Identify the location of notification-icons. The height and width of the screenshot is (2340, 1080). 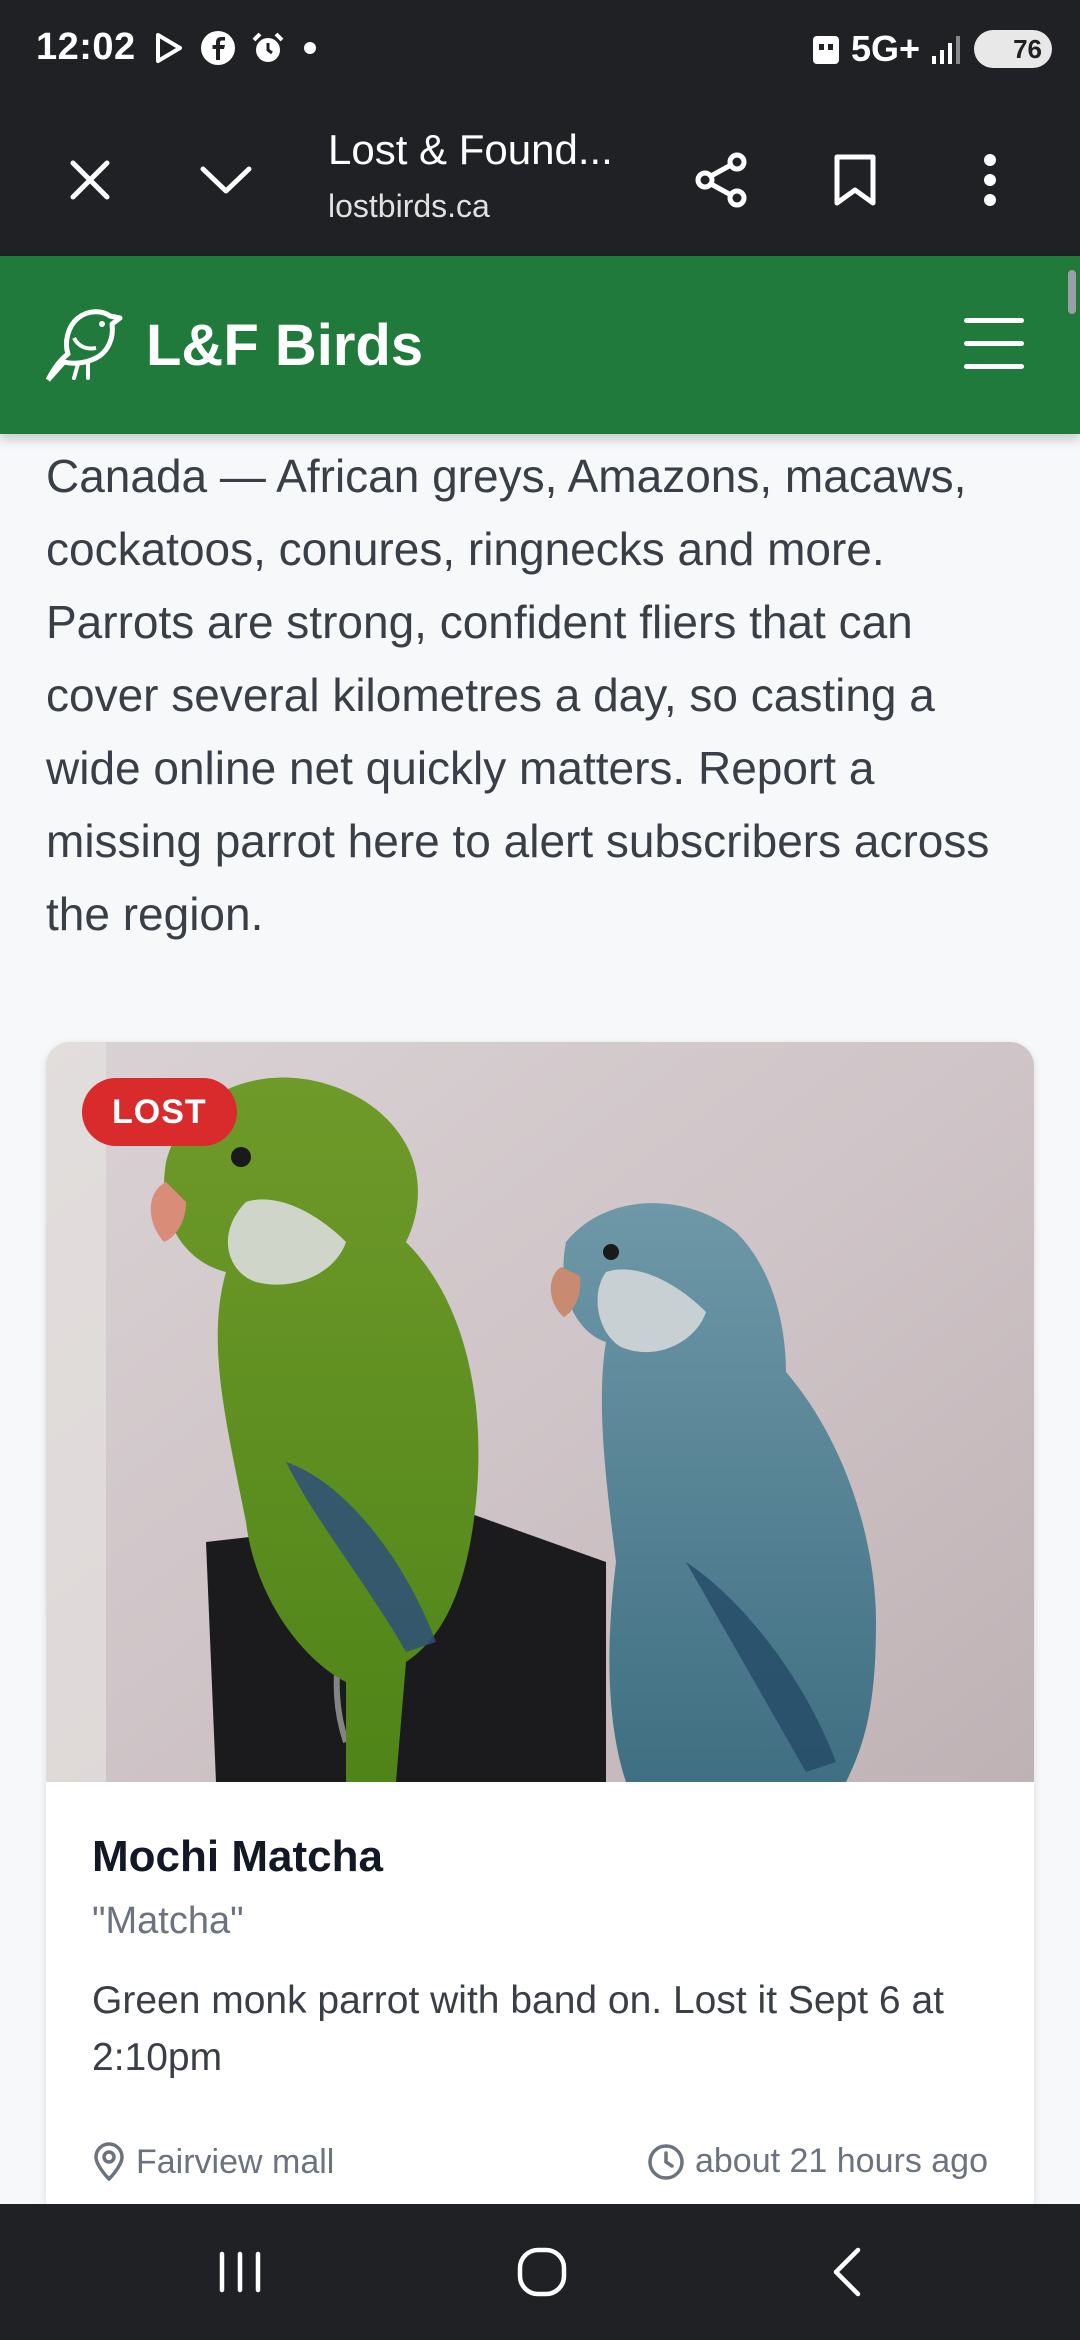
(235, 48).